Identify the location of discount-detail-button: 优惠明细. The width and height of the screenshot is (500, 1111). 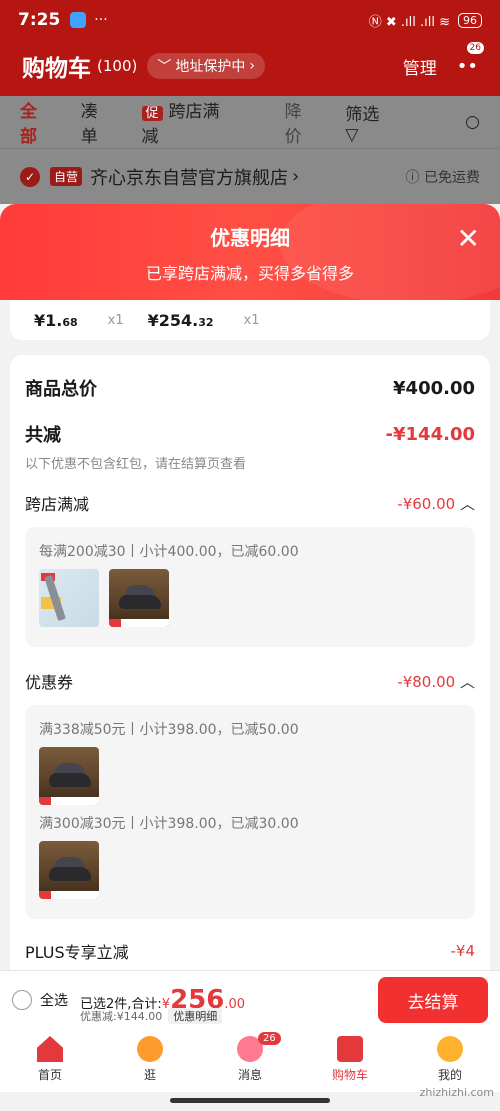
(195, 1016).